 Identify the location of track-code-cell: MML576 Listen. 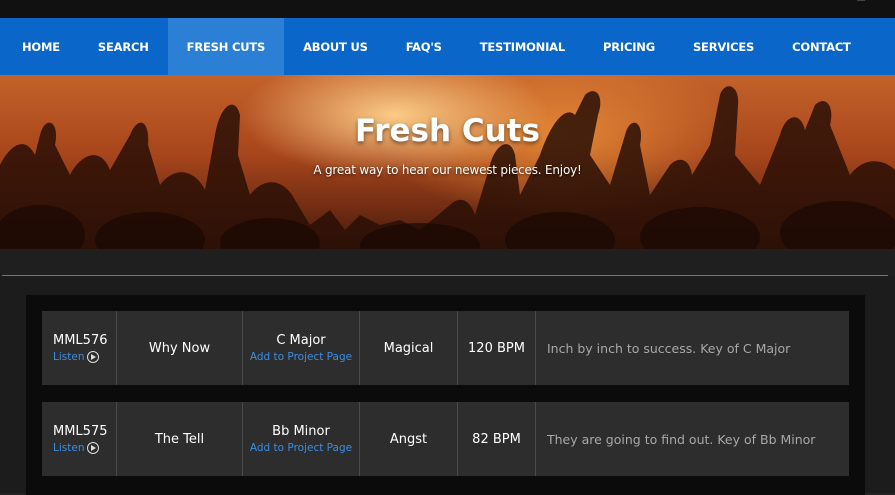
(79, 348).